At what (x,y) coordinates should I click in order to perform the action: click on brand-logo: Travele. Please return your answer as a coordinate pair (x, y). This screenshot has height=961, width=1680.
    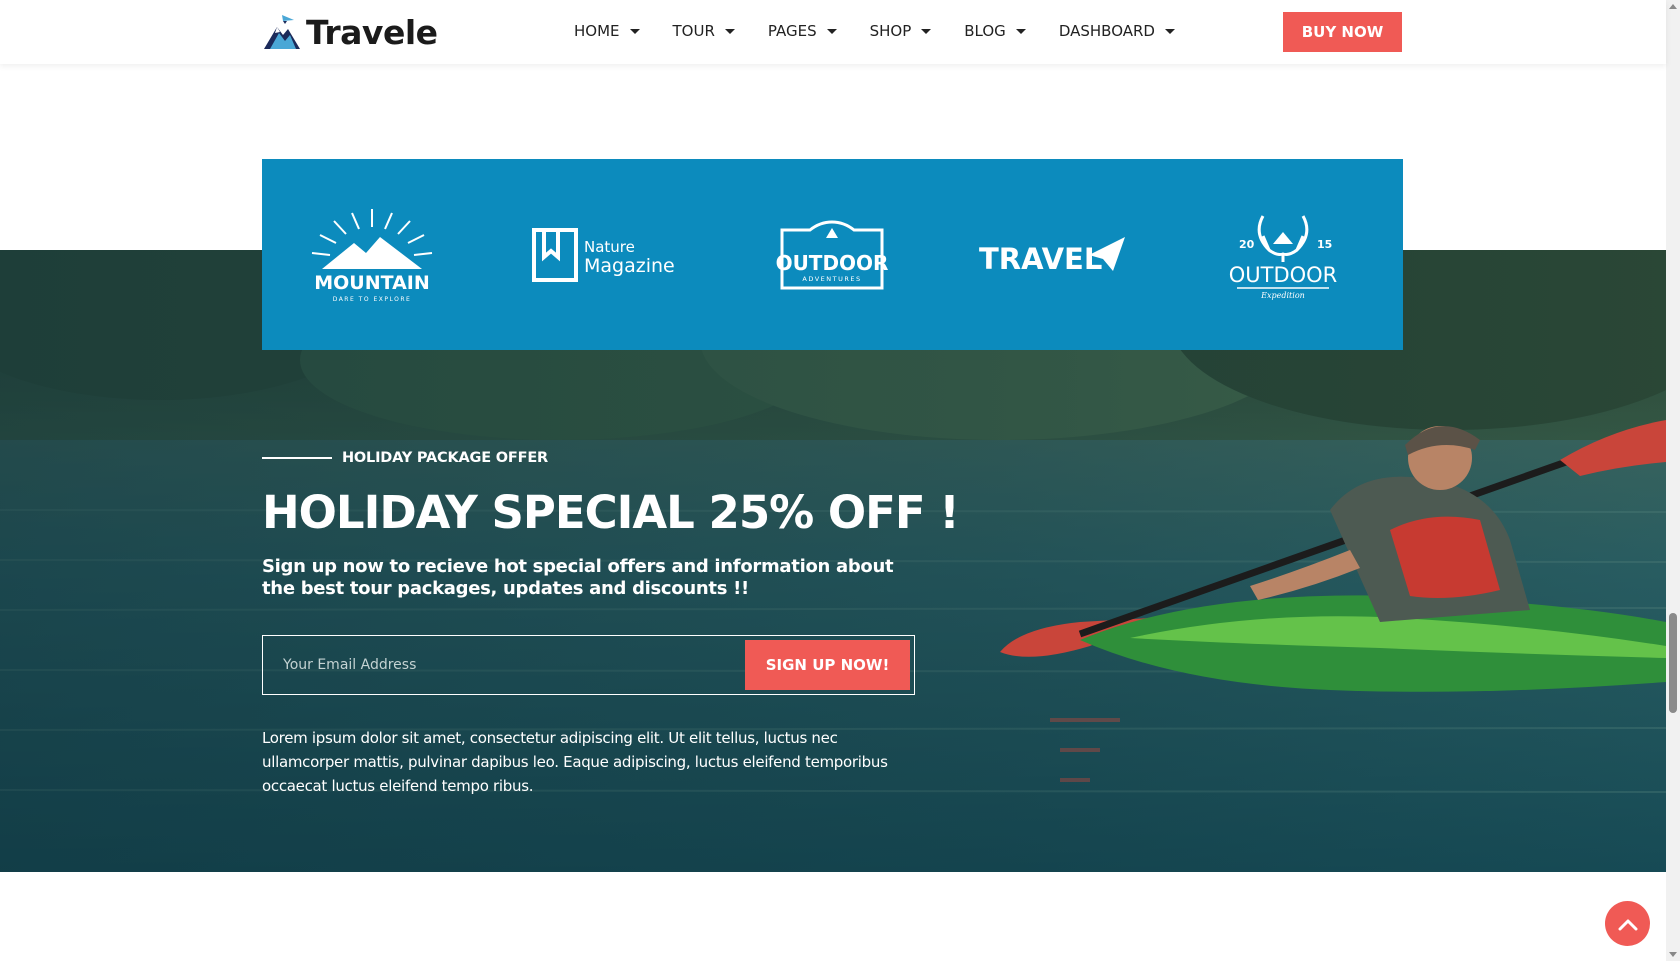
    Looking at the image, I should click on (350, 32).